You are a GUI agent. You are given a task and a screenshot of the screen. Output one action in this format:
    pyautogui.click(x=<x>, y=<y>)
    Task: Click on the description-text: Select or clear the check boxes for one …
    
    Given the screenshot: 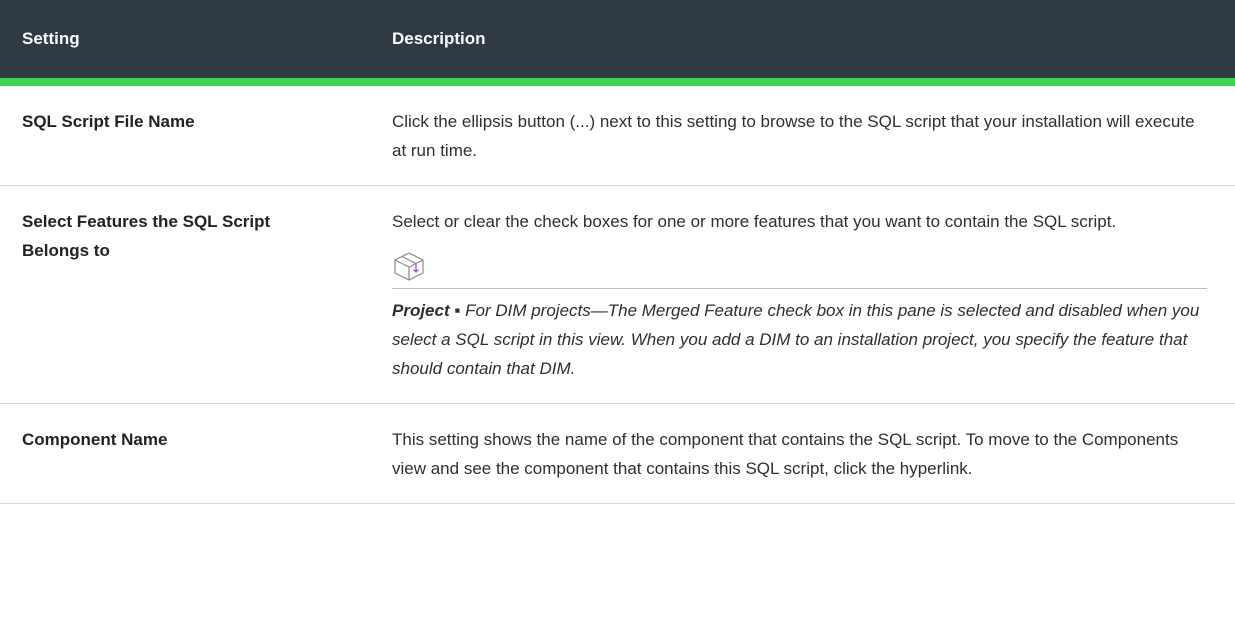 What is the action you would take?
    pyautogui.click(x=754, y=221)
    